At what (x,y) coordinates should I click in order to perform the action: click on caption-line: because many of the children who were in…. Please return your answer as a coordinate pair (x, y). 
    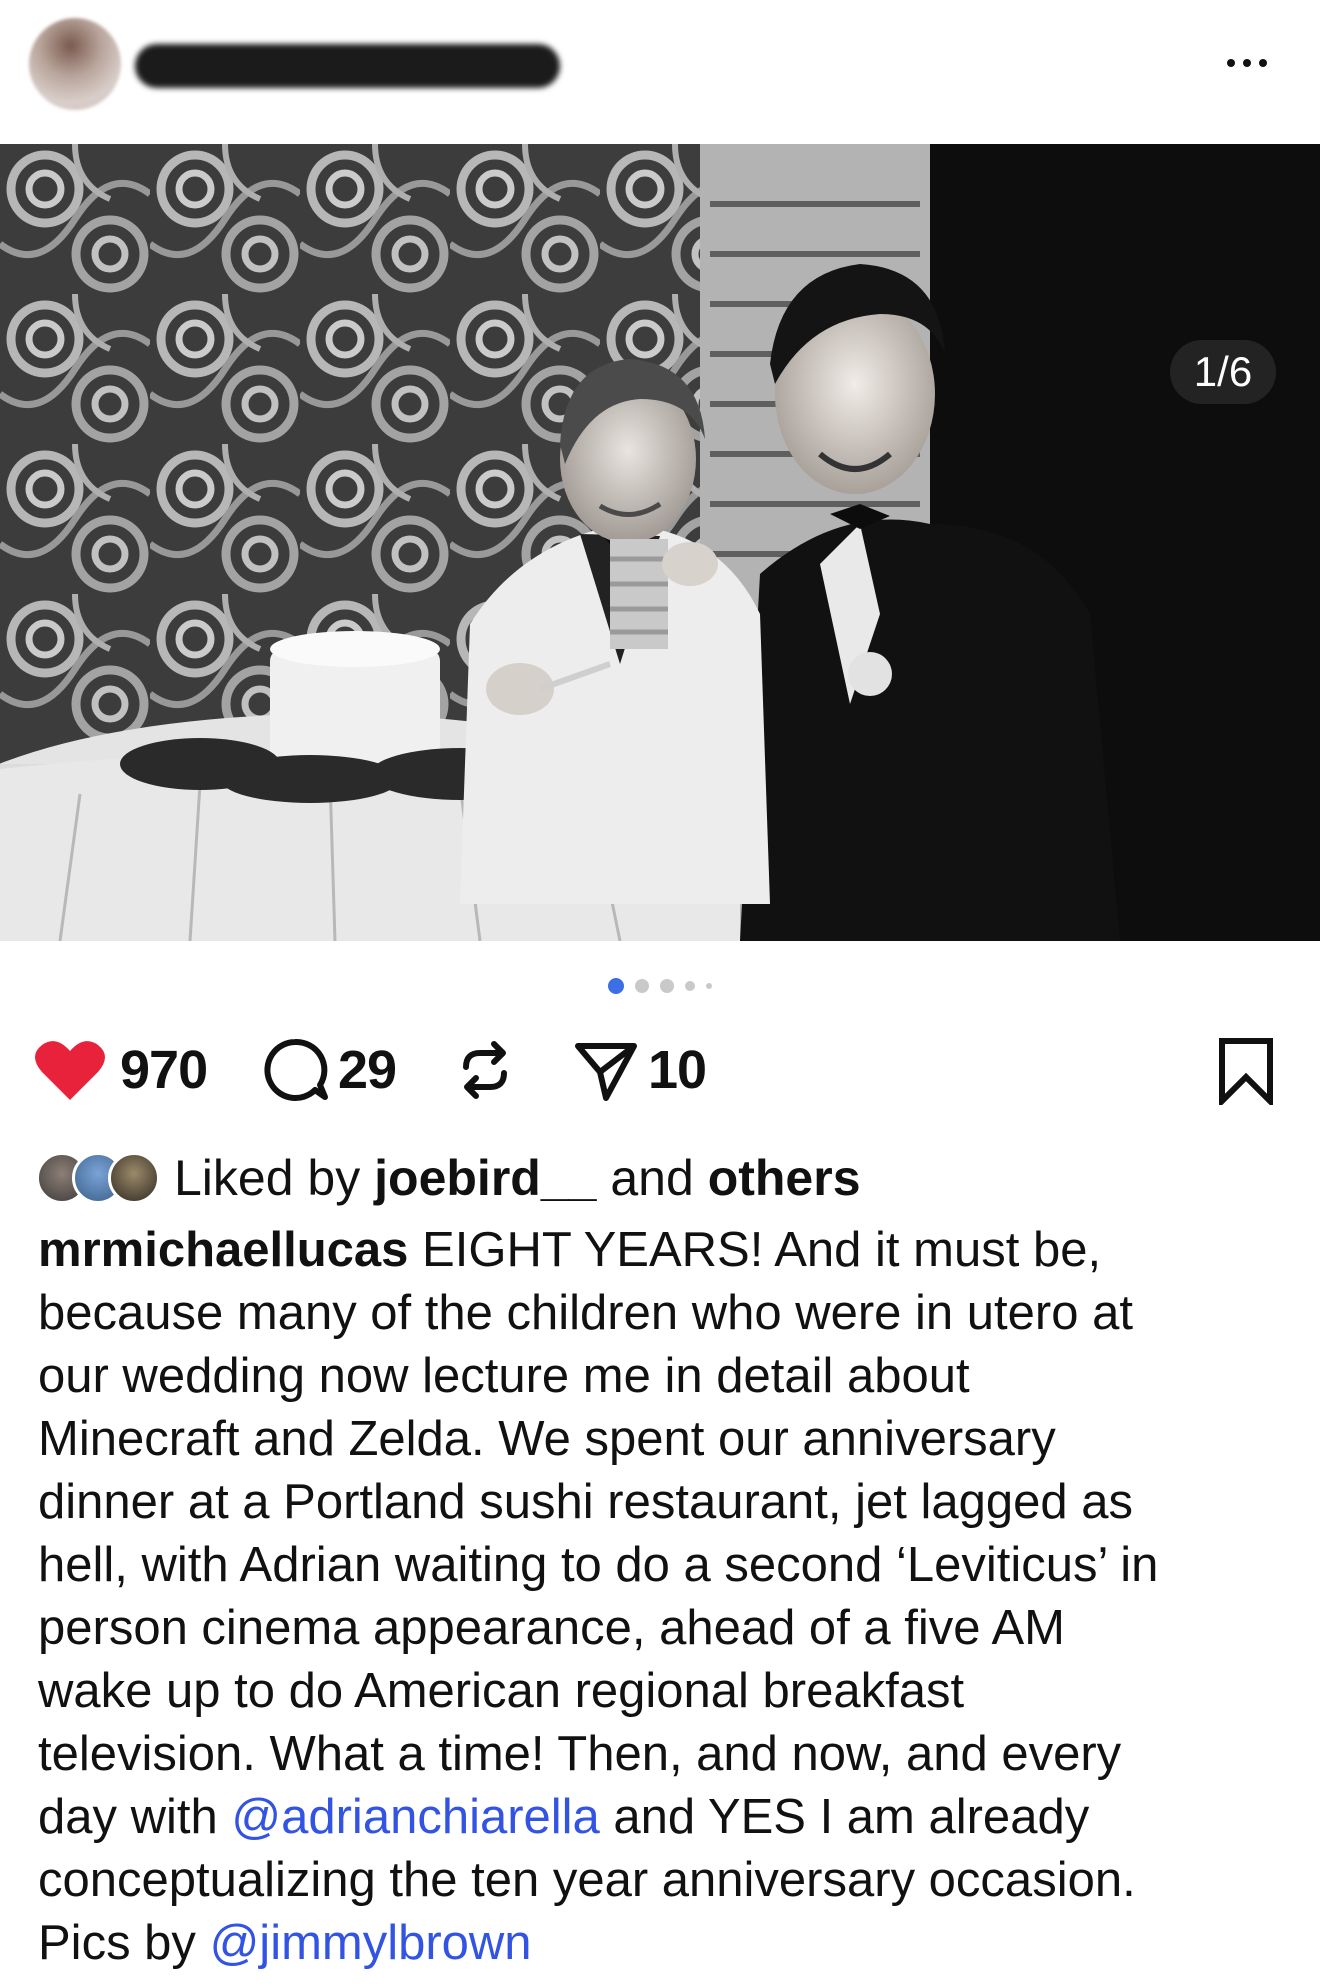
    Looking at the image, I should click on (585, 1313).